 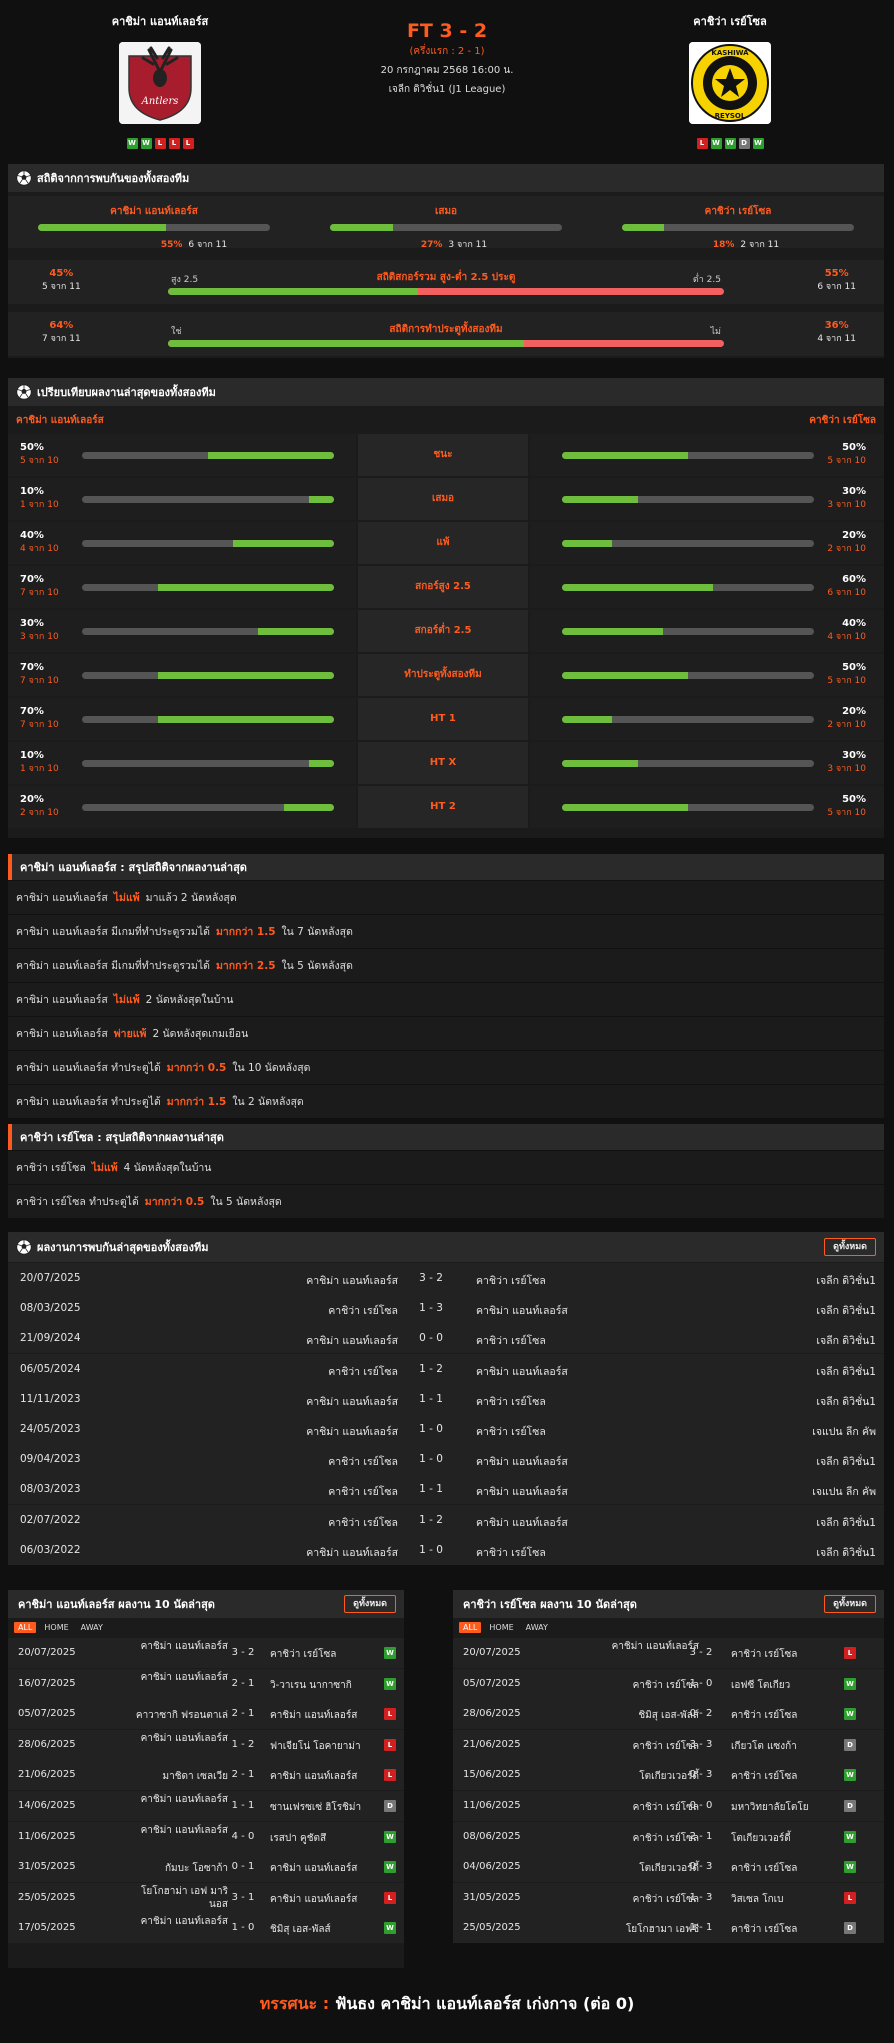 What do you see at coordinates (760, 1685) in the screenshot?
I see `match-away-team: เอฟซี โตเกียว` at bounding box center [760, 1685].